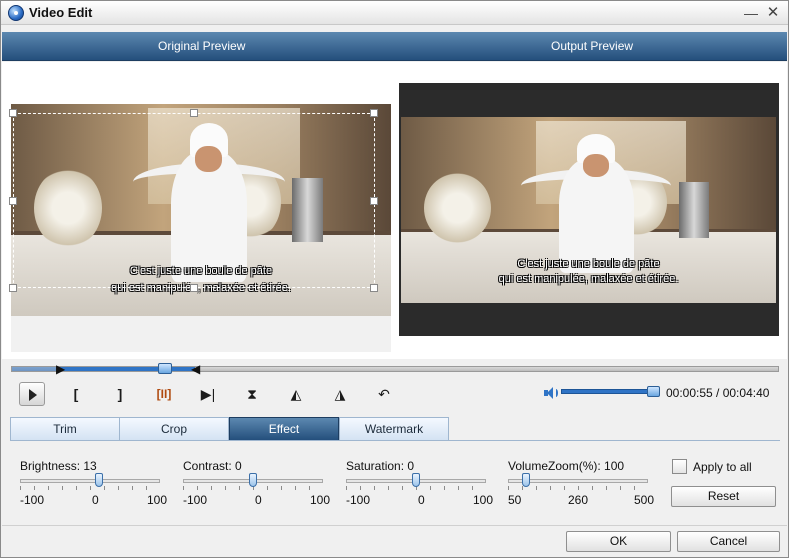 The height and width of the screenshot is (558, 789). What do you see at coordinates (411, 466) in the screenshot?
I see `saturation-value: 0` at bounding box center [411, 466].